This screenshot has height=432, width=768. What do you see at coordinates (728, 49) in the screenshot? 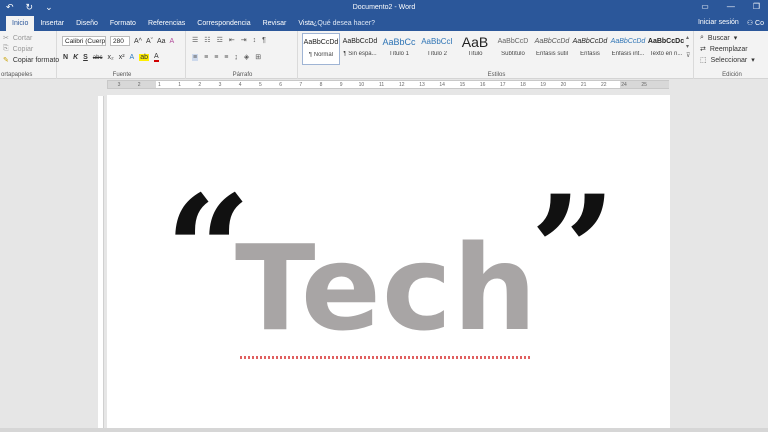
I see `replace-label: Reemplazar` at bounding box center [728, 49].